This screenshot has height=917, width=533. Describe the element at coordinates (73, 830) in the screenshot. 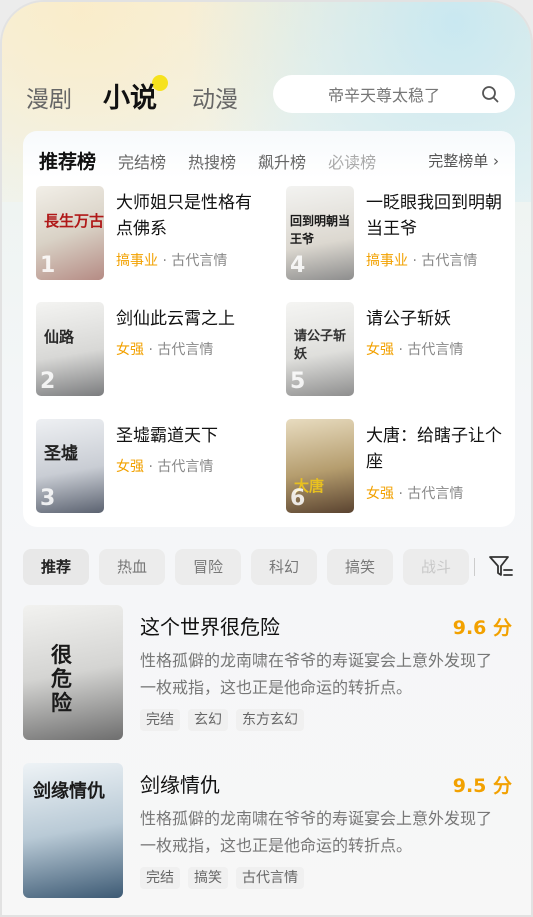

I see `book-cover: 剑缘情仇` at that location.